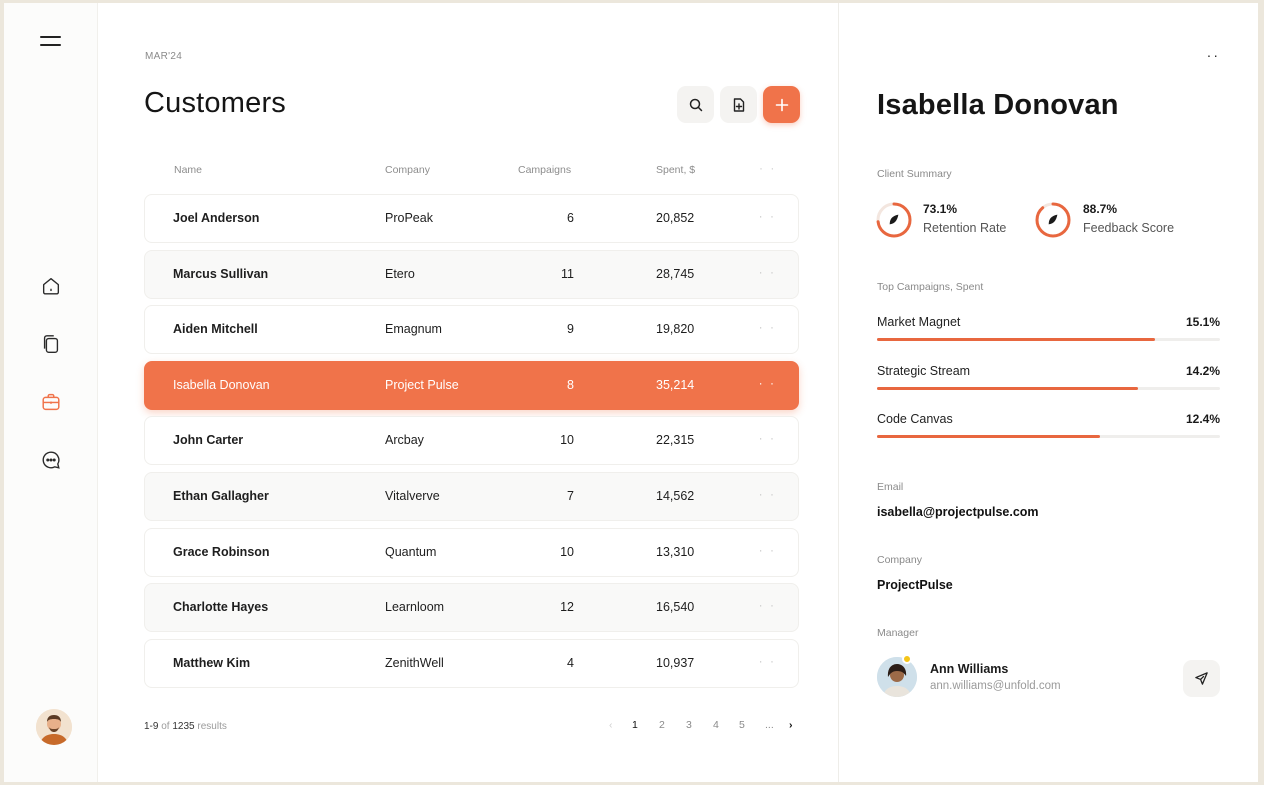  Describe the element at coordinates (567, 552) in the screenshot. I see `customer-campaigns: 10` at that location.